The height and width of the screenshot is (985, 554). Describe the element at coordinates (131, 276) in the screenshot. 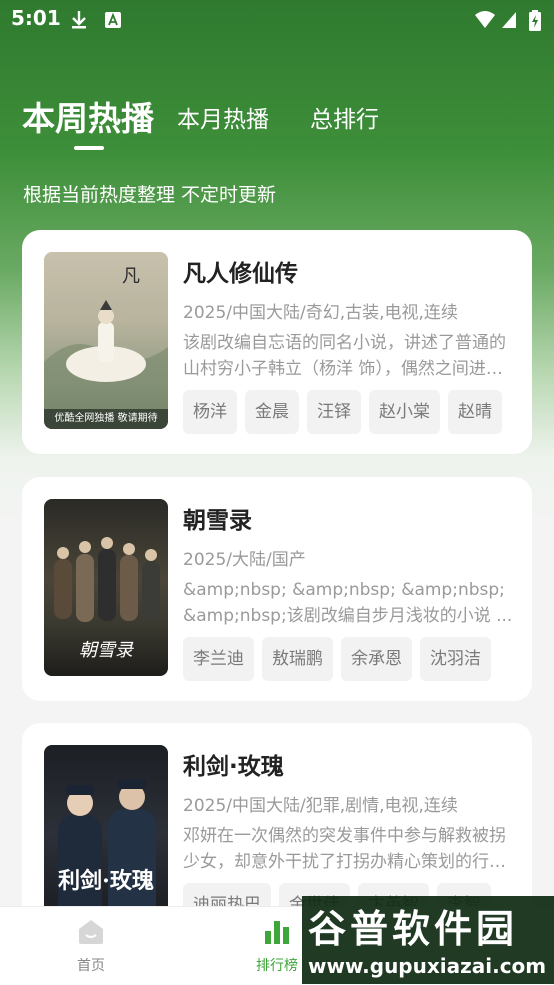

I see `svg-text: 凡` at that location.